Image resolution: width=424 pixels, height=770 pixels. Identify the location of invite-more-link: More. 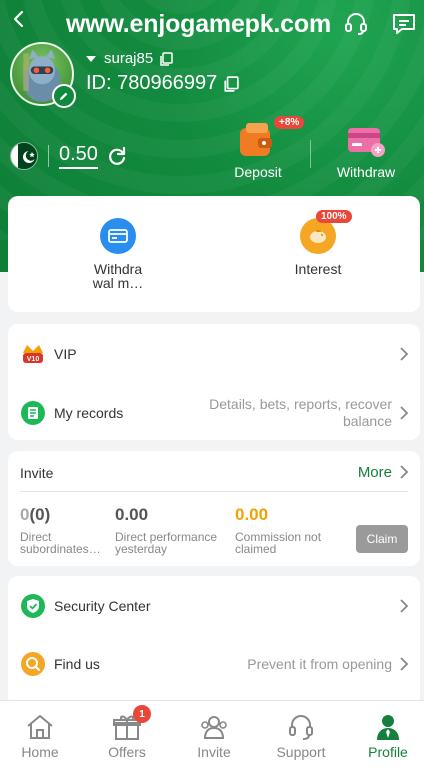
(375, 472).